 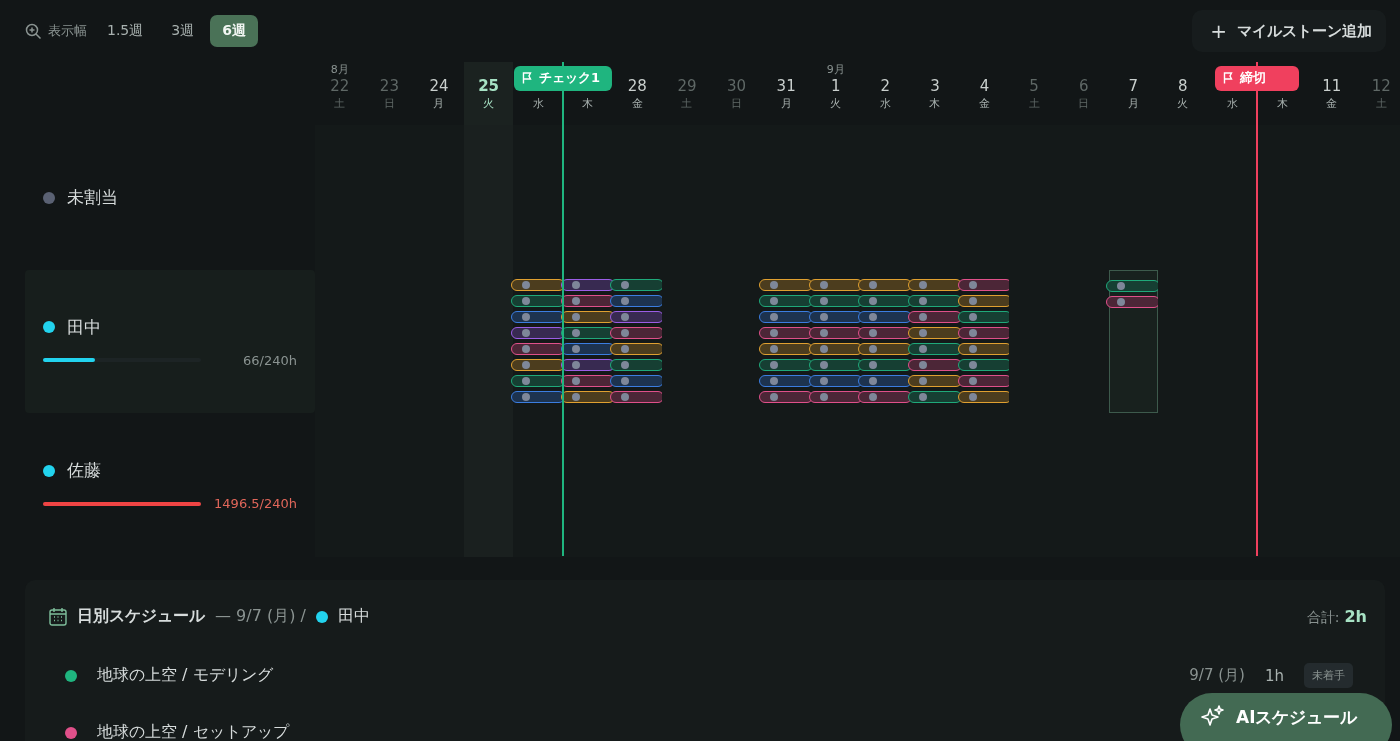 What do you see at coordinates (389, 87) in the screenshot?
I see `day-number: 23` at bounding box center [389, 87].